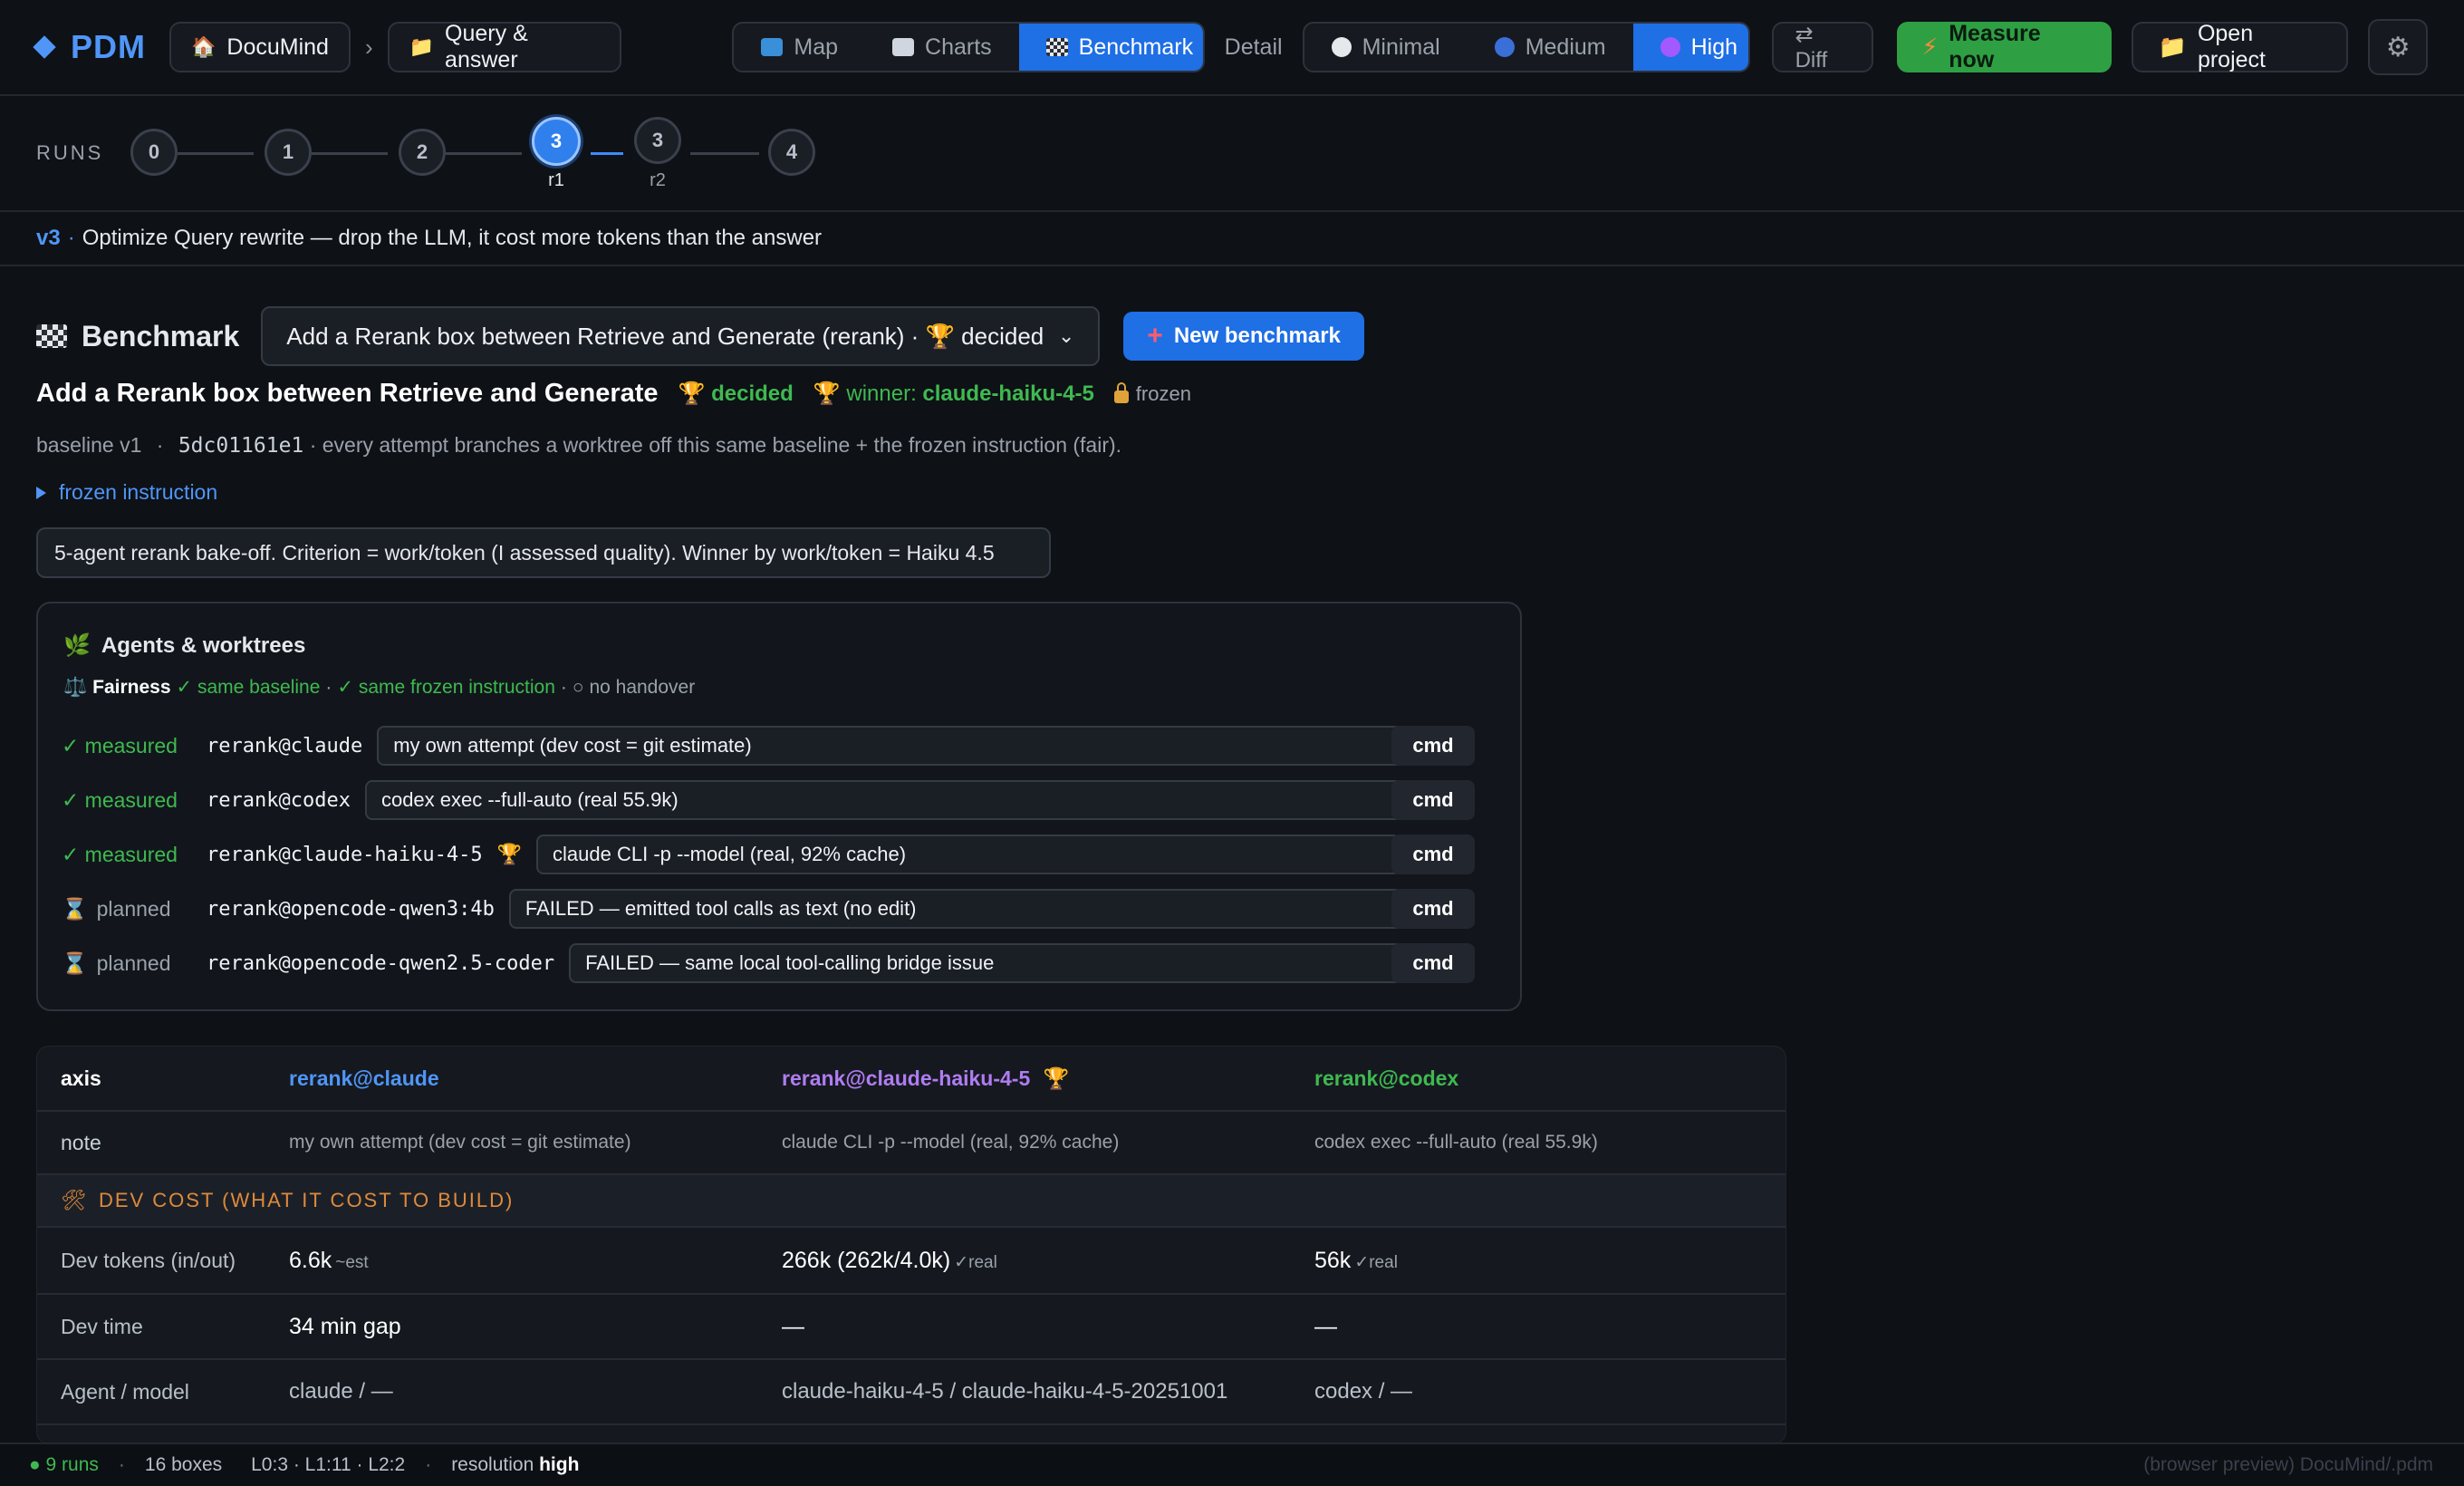 The image size is (2464, 1486). What do you see at coordinates (556, 142) in the screenshot?
I see `run-node-selected: 3` at bounding box center [556, 142].